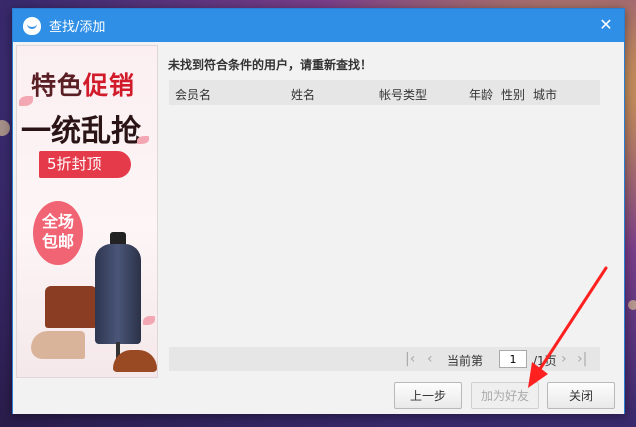  What do you see at coordinates (318, 25) in the screenshot?
I see `title-bar: 查找/添加 ✕` at bounding box center [318, 25].